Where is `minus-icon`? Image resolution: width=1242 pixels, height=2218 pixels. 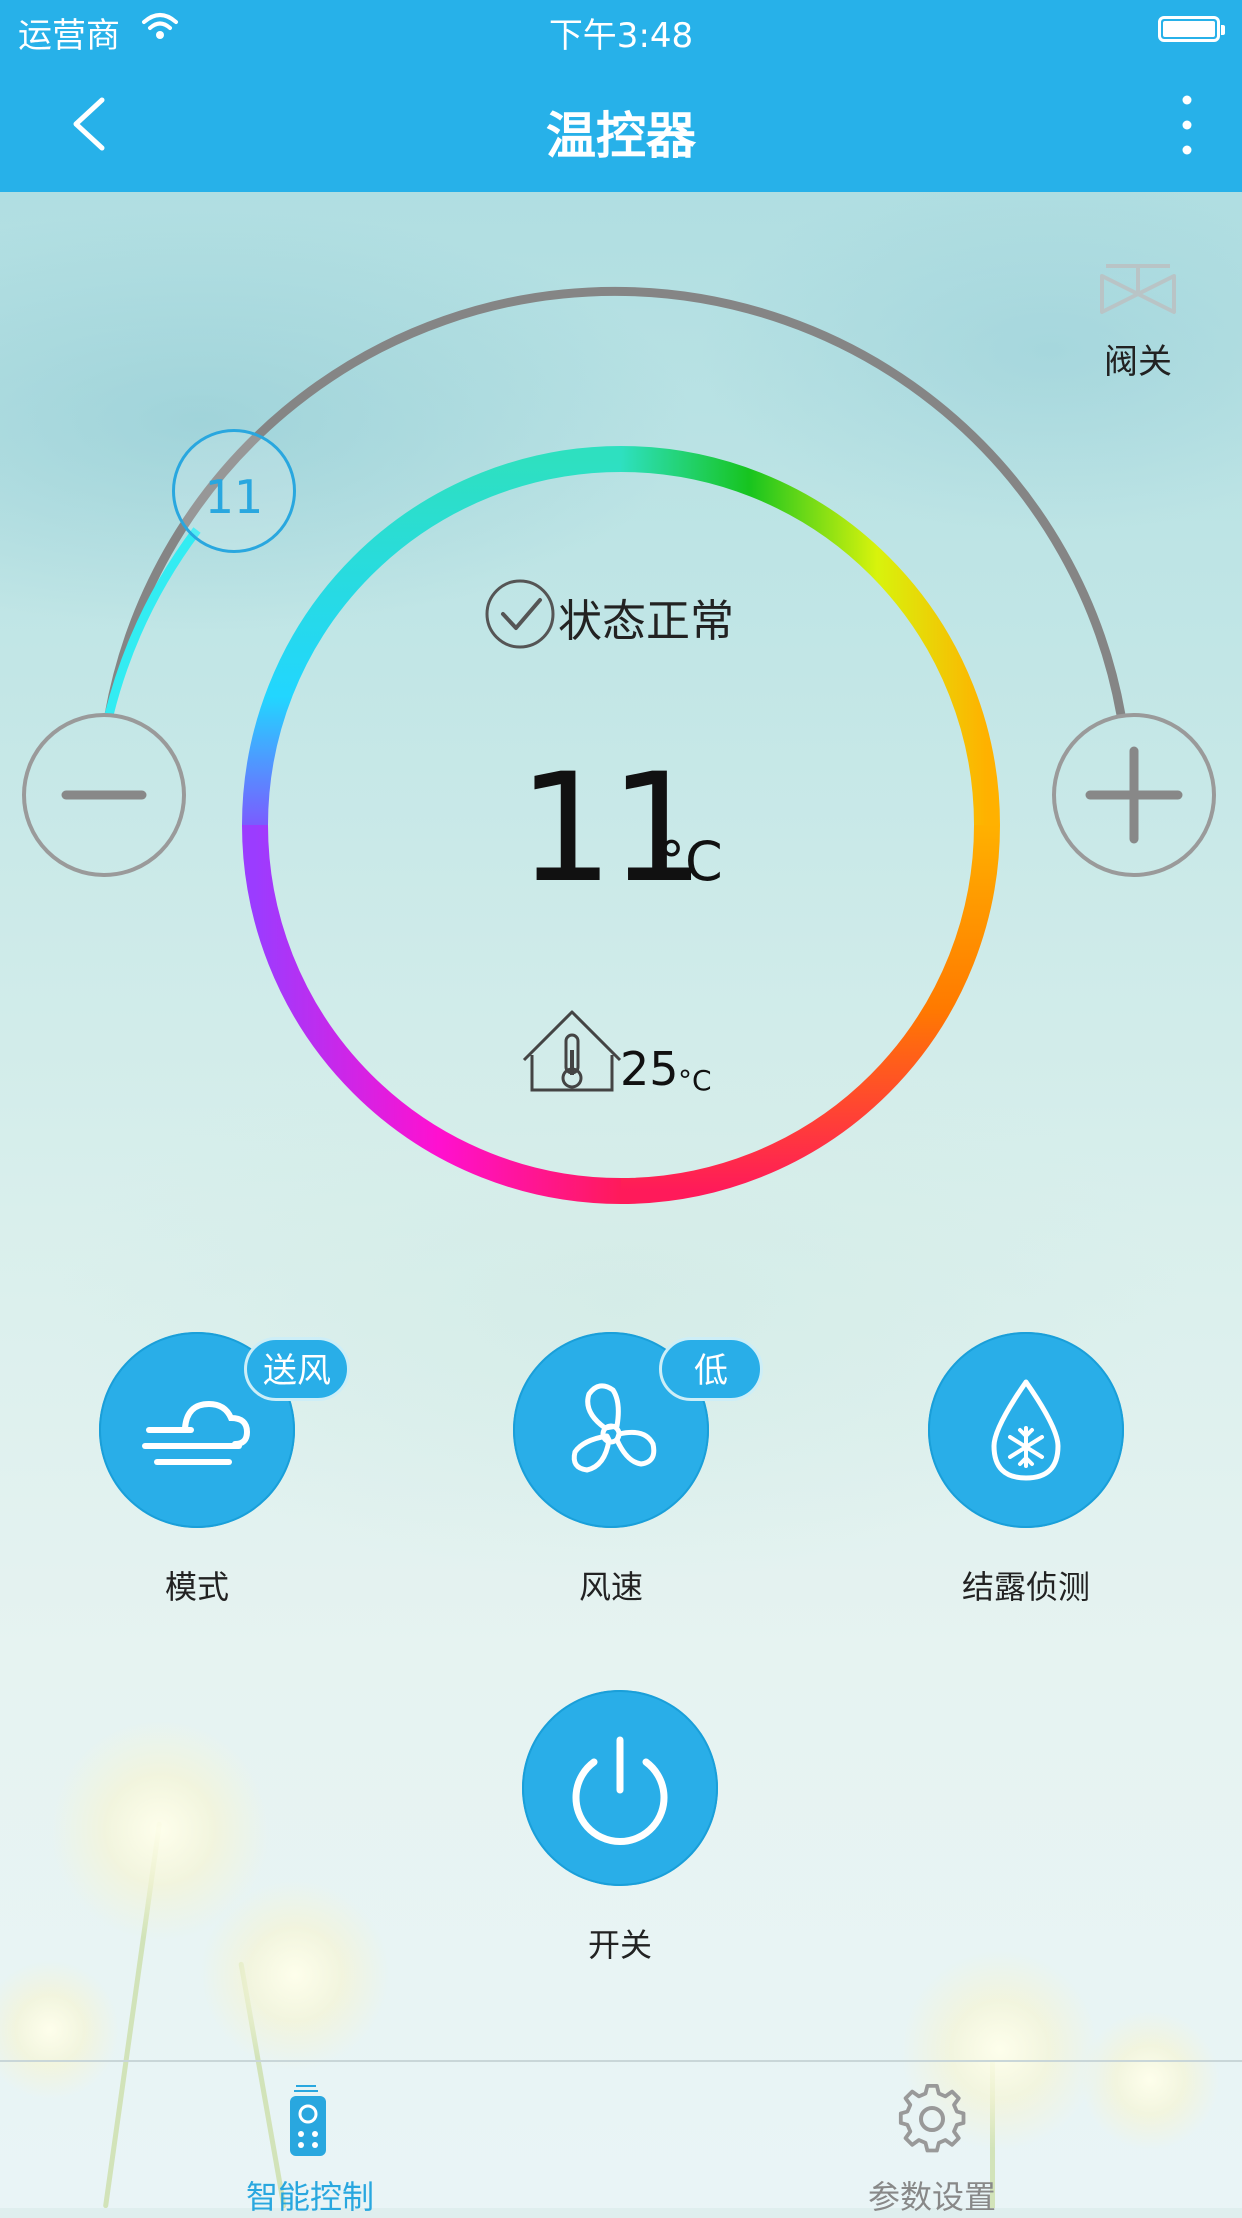 minus-icon is located at coordinates (104, 795).